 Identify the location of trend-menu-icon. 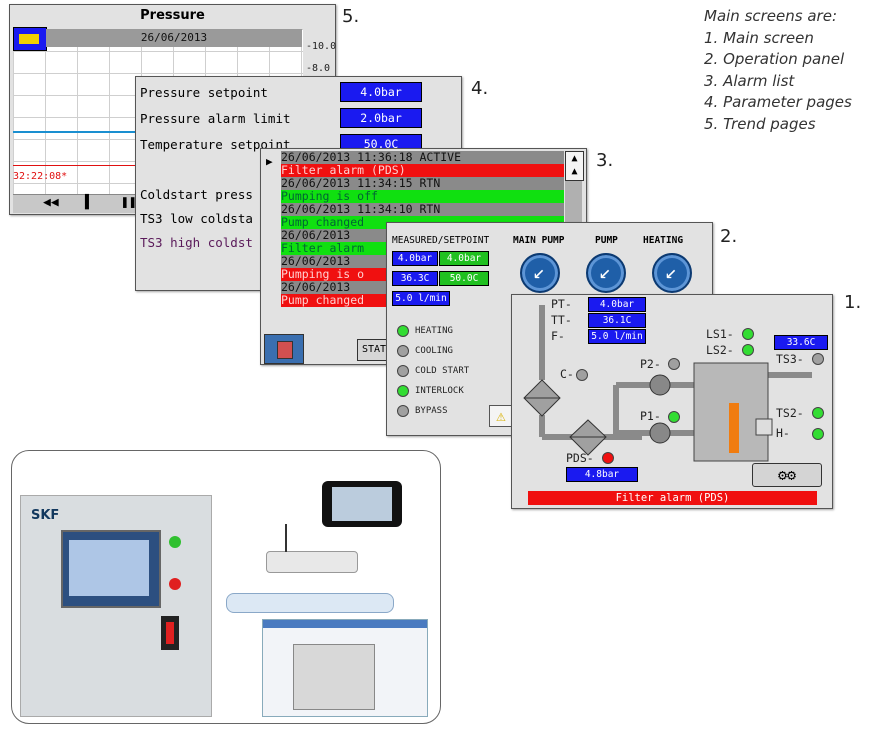
(30, 39).